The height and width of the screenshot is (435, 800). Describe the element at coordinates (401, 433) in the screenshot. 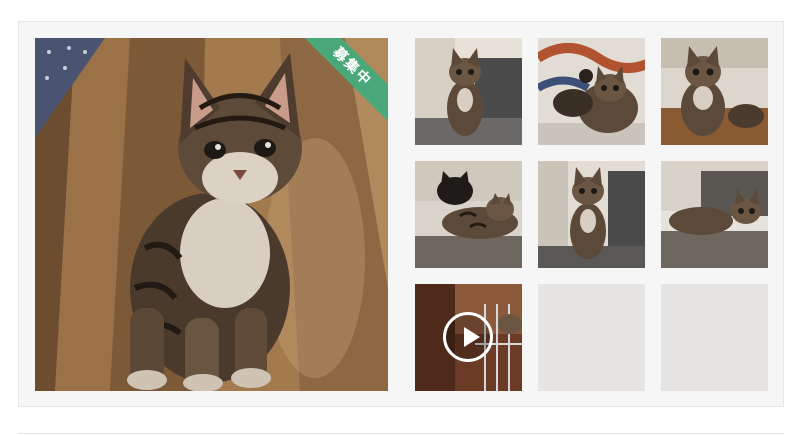

I see `section-divider` at that location.